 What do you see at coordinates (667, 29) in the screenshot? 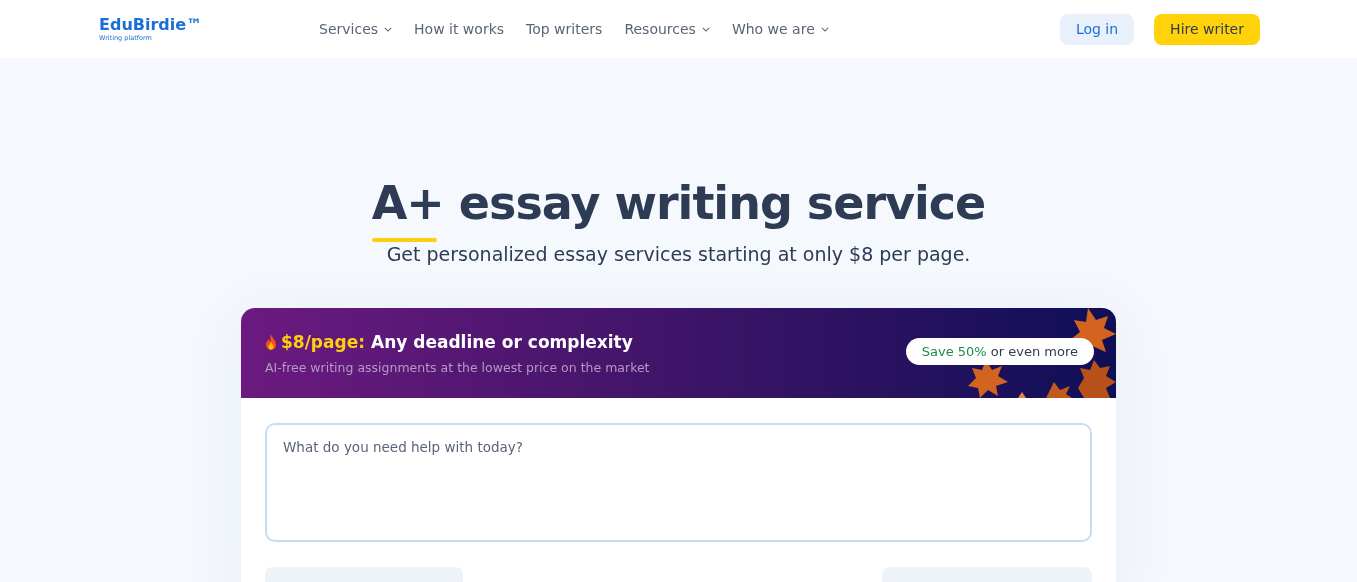
I see `nav-link: Resources` at bounding box center [667, 29].